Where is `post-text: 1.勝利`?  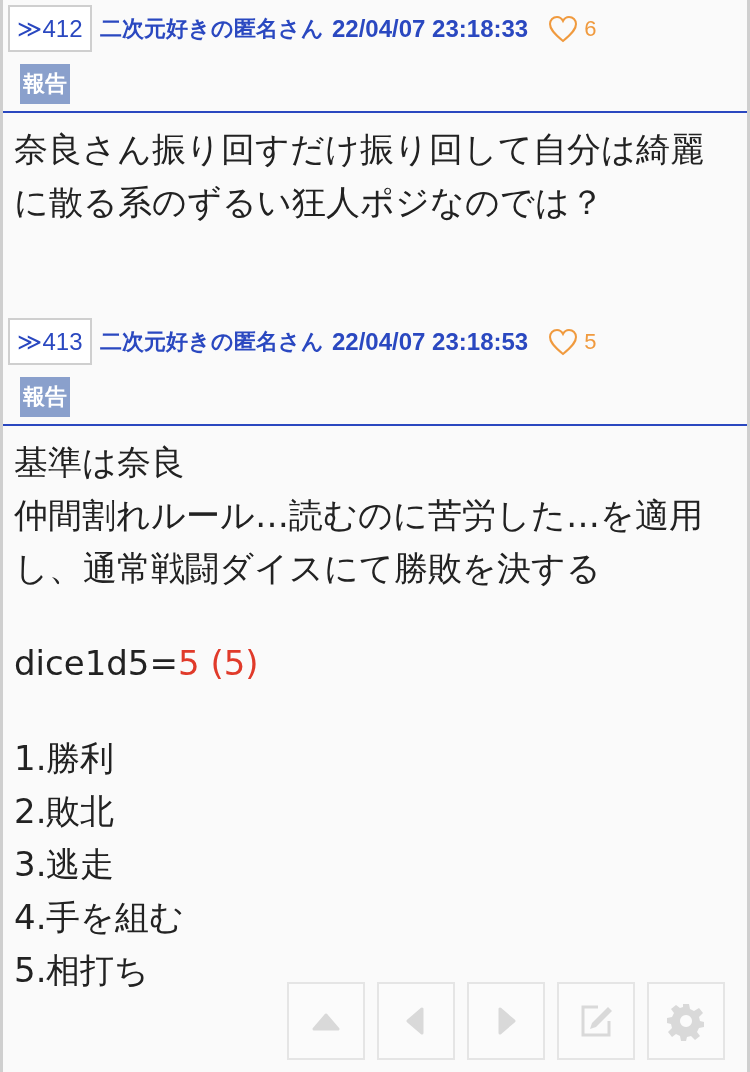
post-text: 1.勝利 is located at coordinates (65, 758).